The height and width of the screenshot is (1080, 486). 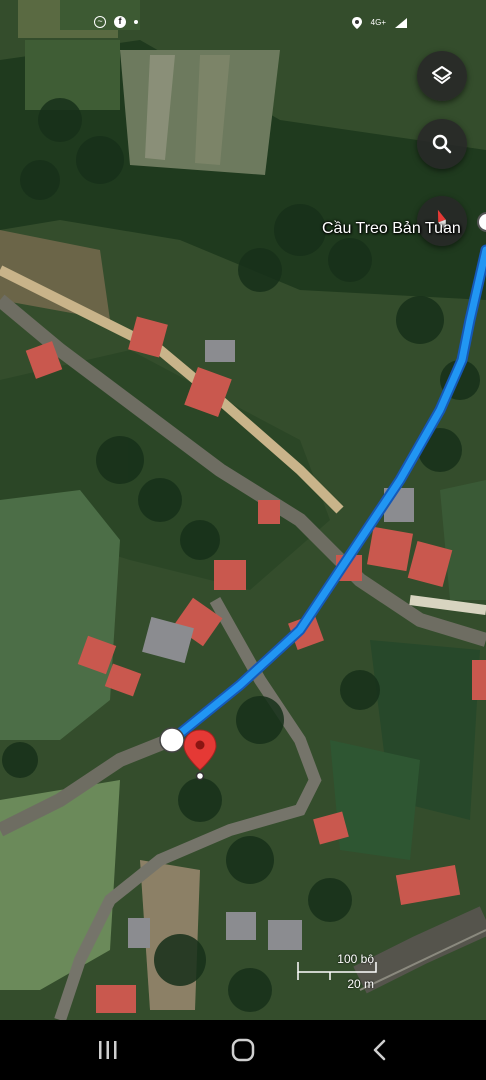 I want to click on messenger-icon: ~, so click(x=100, y=22).